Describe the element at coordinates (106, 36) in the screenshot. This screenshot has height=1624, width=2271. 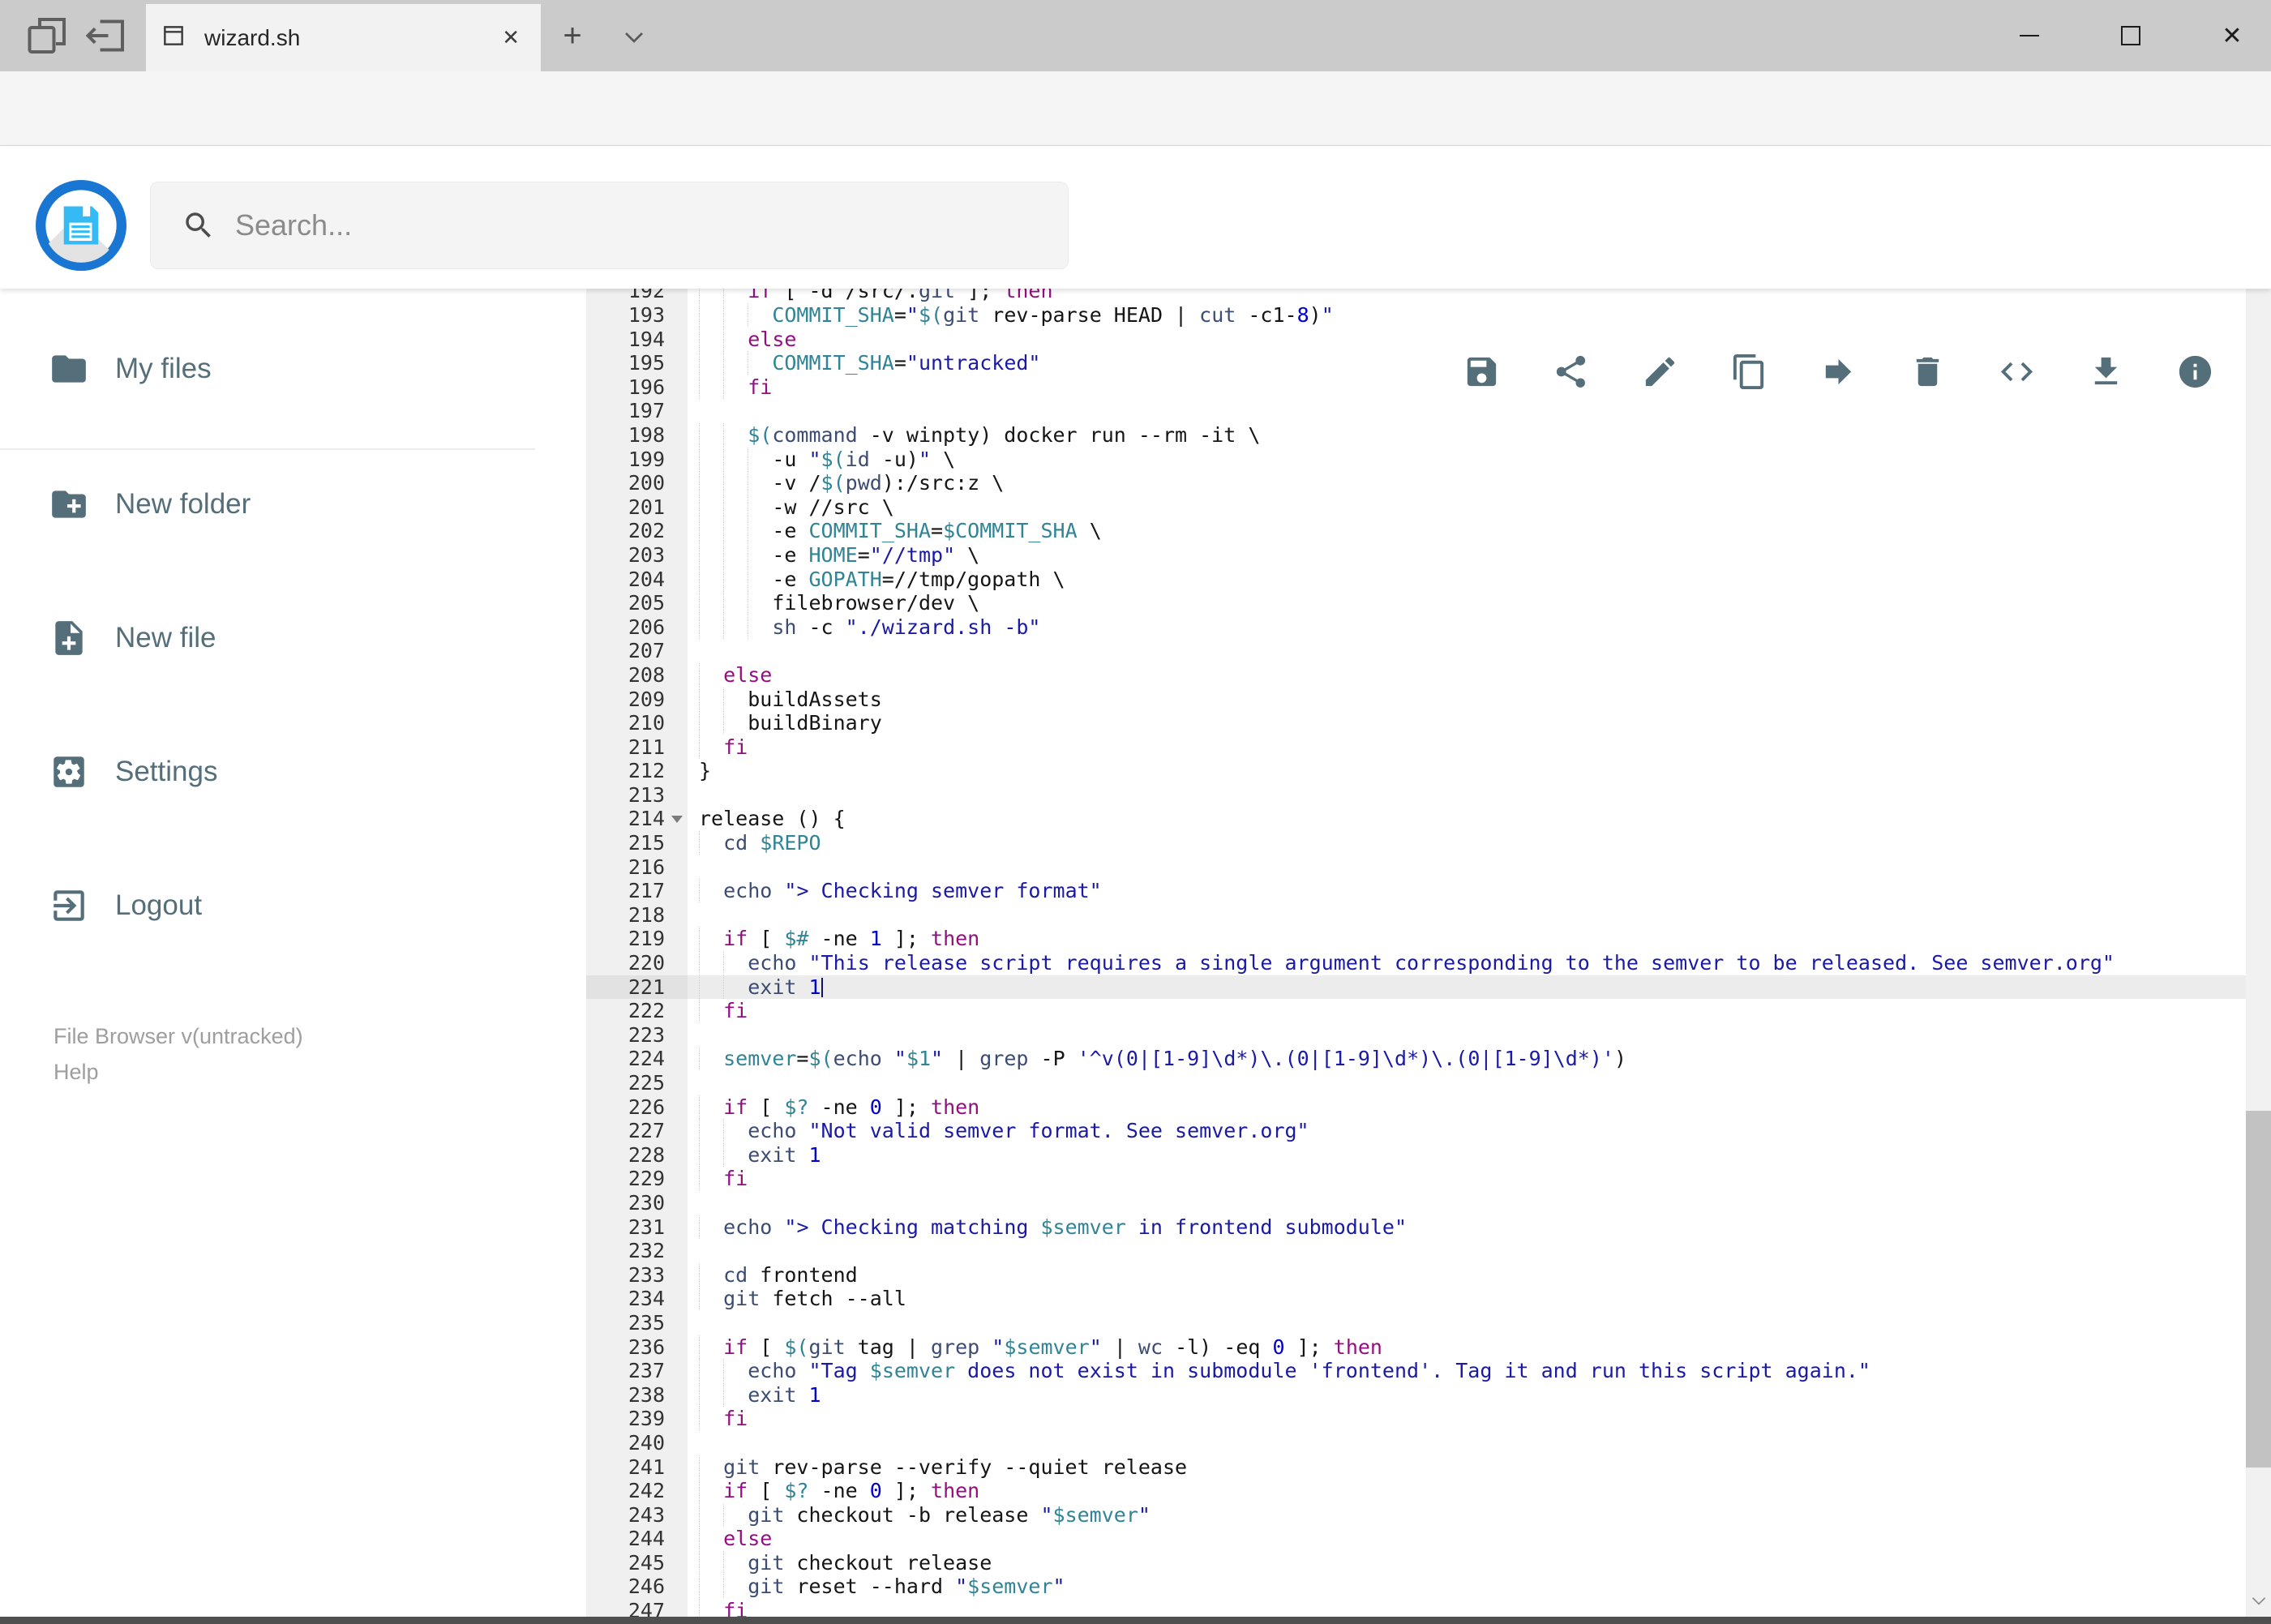
I see `set-tabs-aside-icon` at that location.